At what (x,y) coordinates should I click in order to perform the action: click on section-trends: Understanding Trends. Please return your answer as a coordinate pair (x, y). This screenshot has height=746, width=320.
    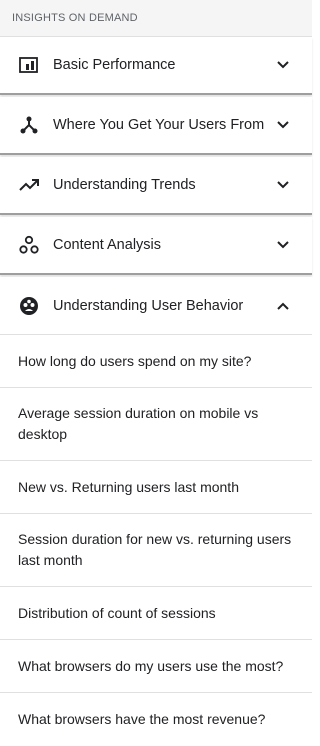
    Looking at the image, I should click on (156, 186).